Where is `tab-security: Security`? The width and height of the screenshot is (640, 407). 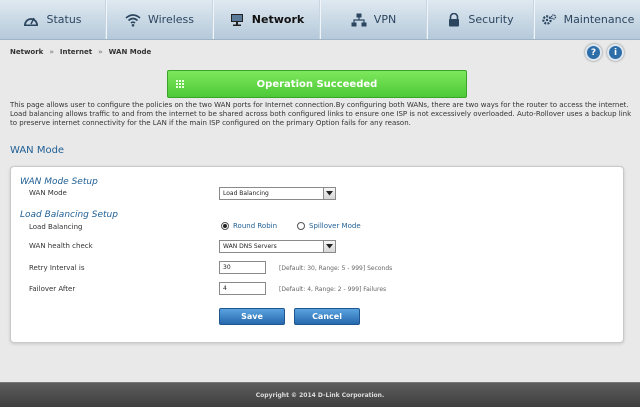 tab-security: Security is located at coordinates (480, 19).